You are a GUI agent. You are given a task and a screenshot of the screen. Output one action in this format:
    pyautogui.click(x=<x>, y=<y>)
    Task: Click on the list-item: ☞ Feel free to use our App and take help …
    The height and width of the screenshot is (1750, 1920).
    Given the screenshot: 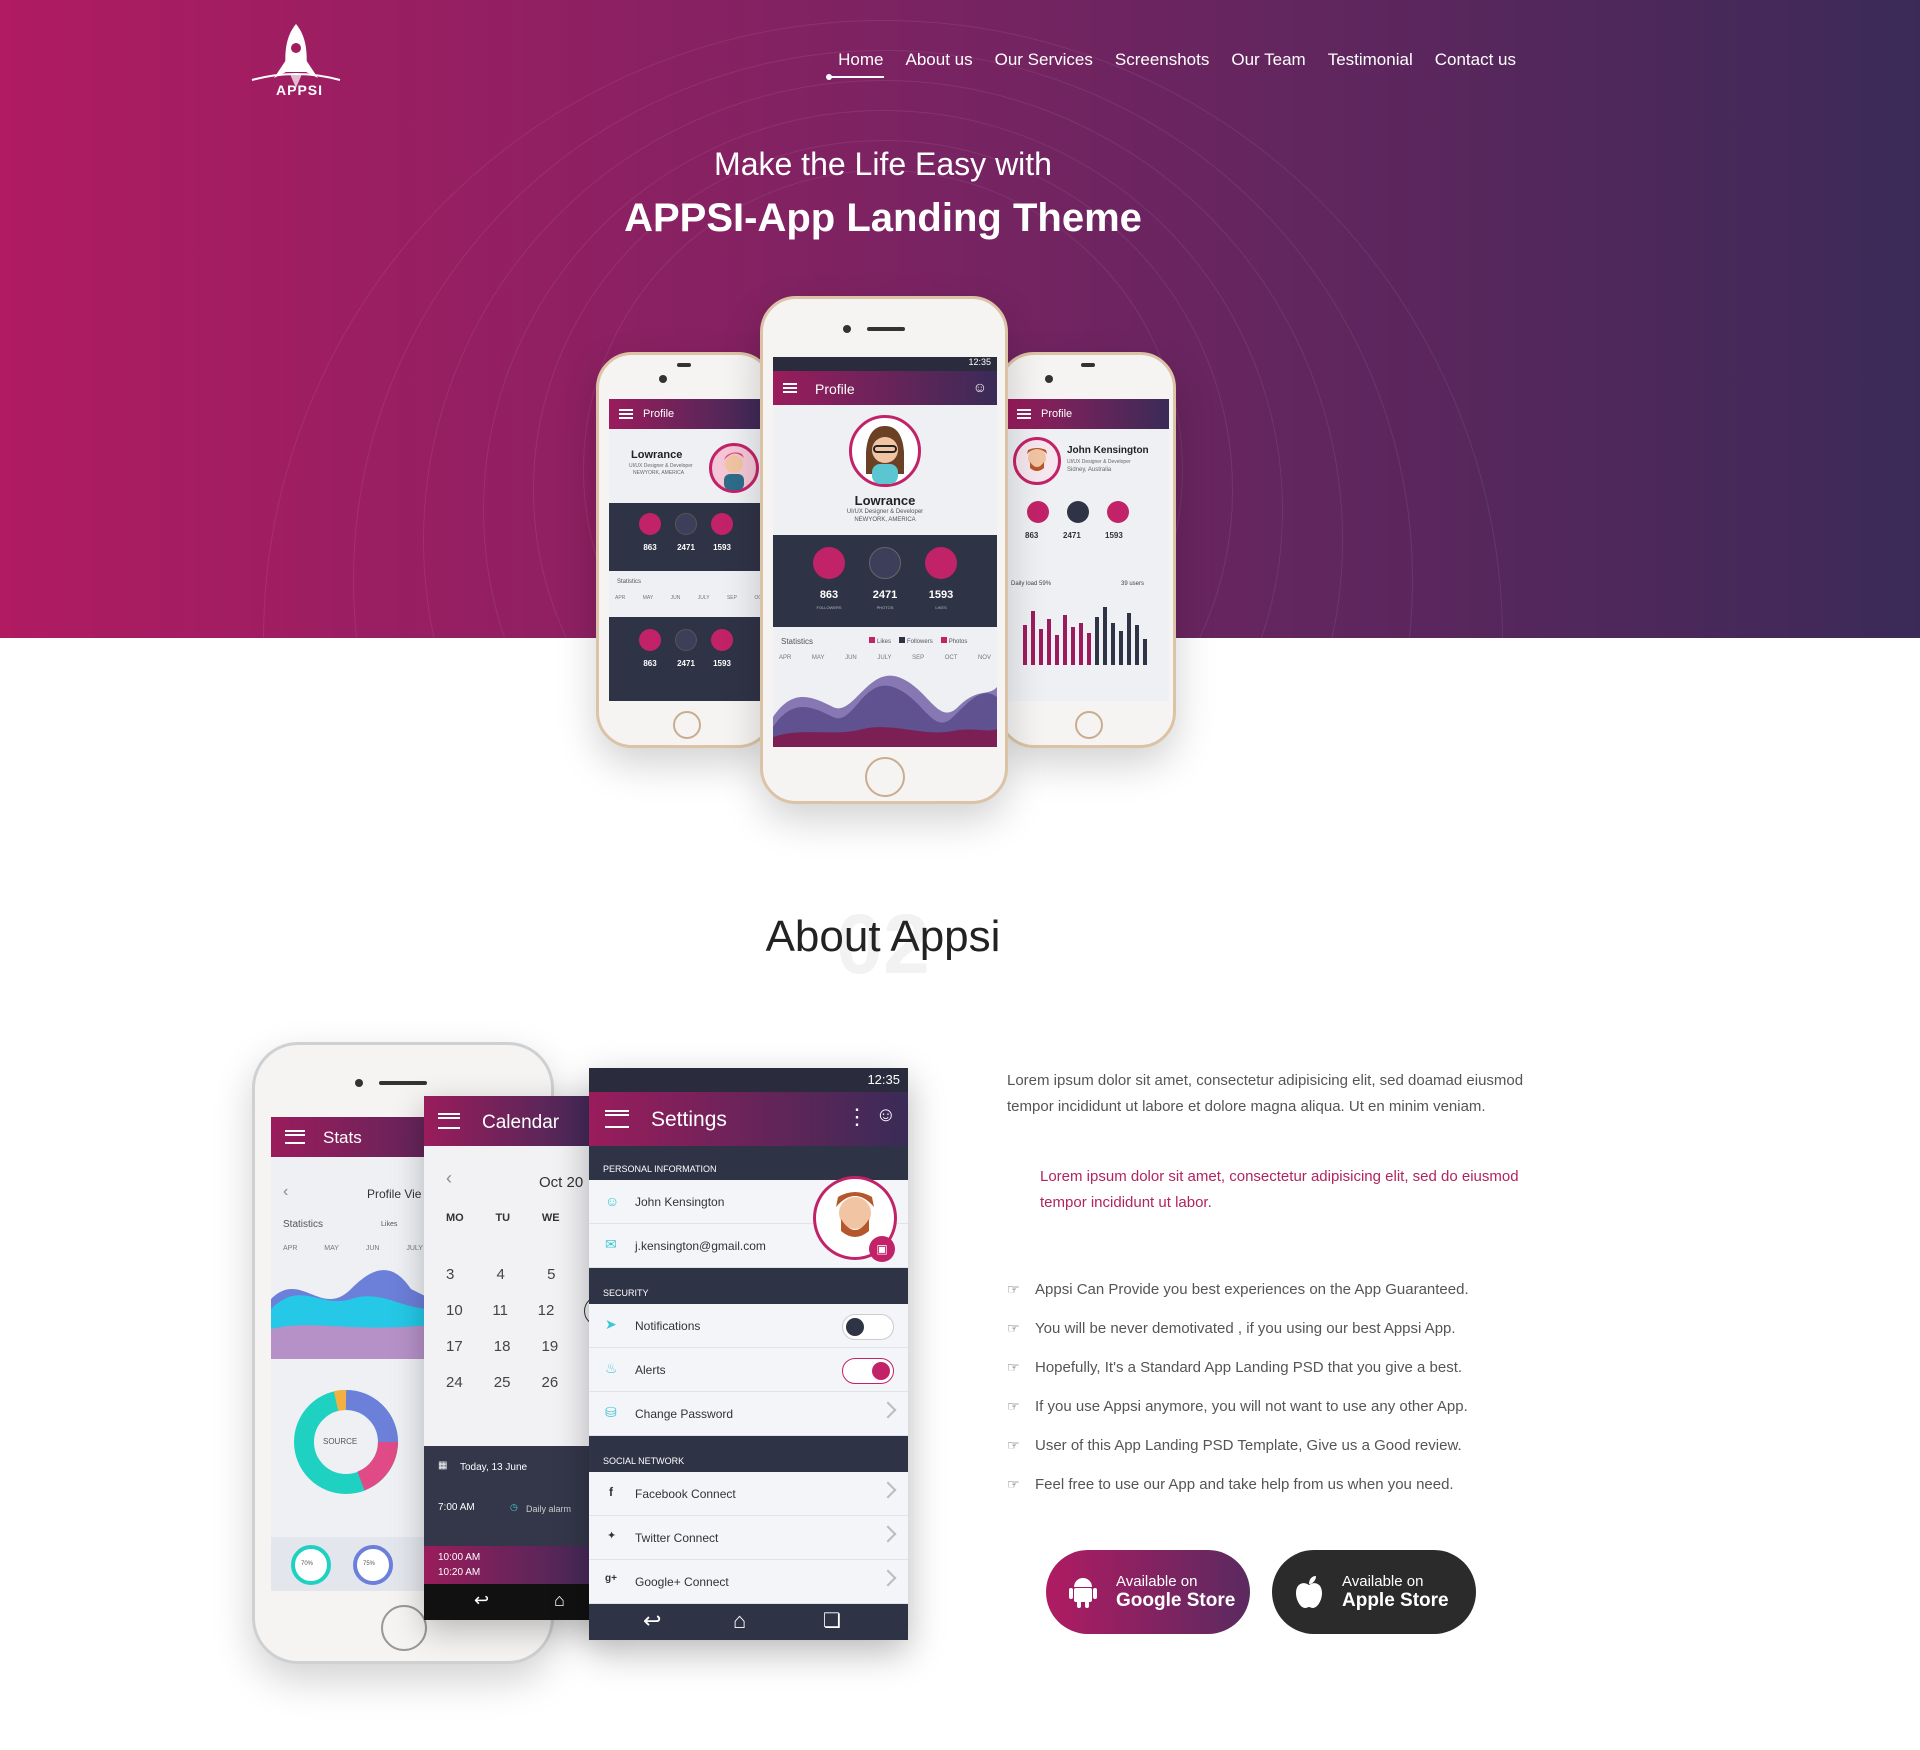 What is the action you would take?
    pyautogui.click(x=1230, y=1484)
    